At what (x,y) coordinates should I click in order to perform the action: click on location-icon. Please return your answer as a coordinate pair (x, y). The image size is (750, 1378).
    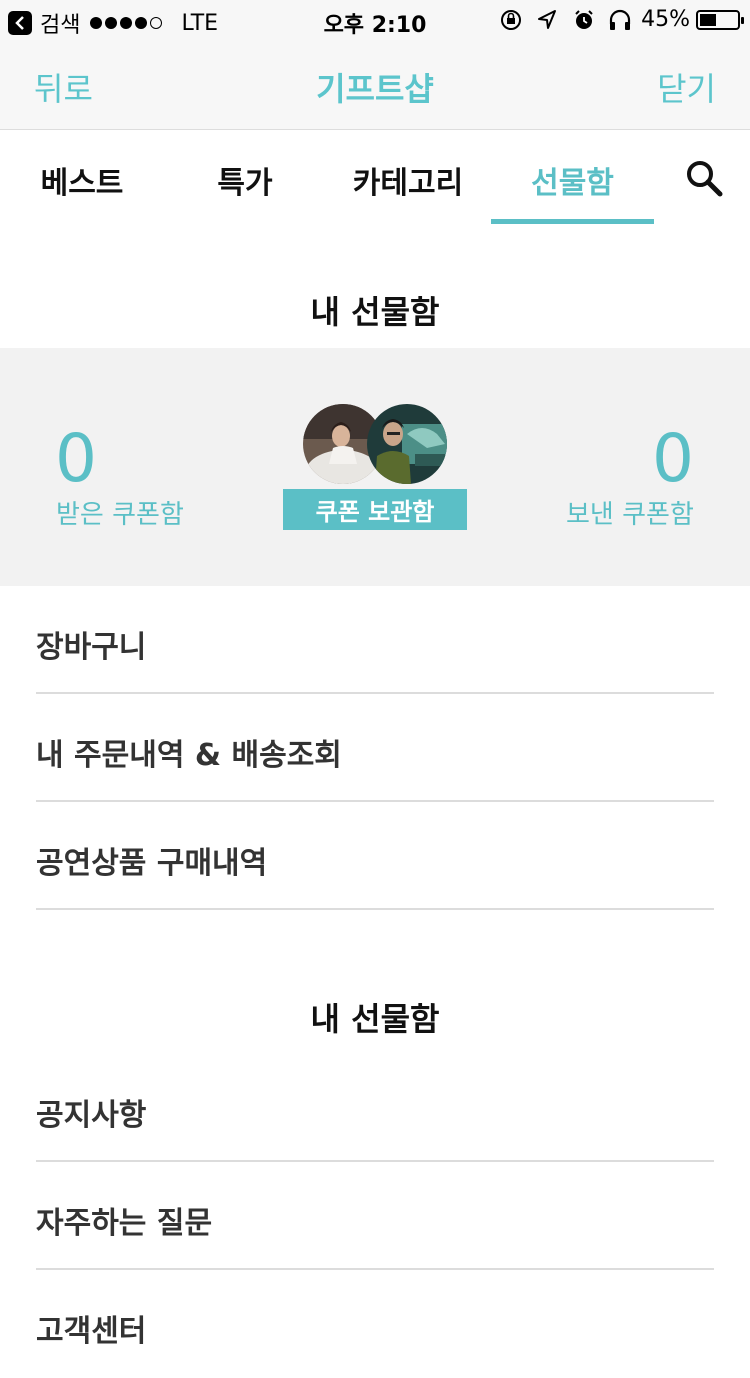
    Looking at the image, I should click on (547, 19).